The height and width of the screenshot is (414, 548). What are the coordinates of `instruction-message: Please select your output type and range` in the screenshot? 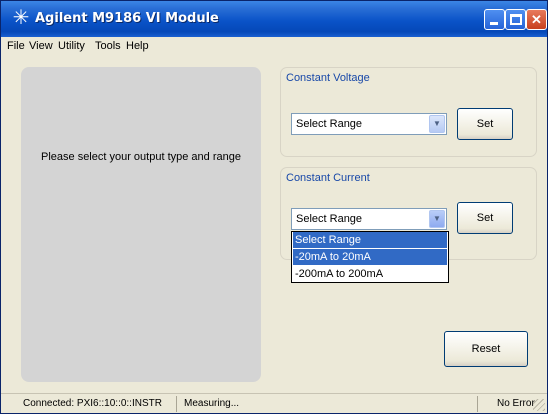 It's located at (141, 157).